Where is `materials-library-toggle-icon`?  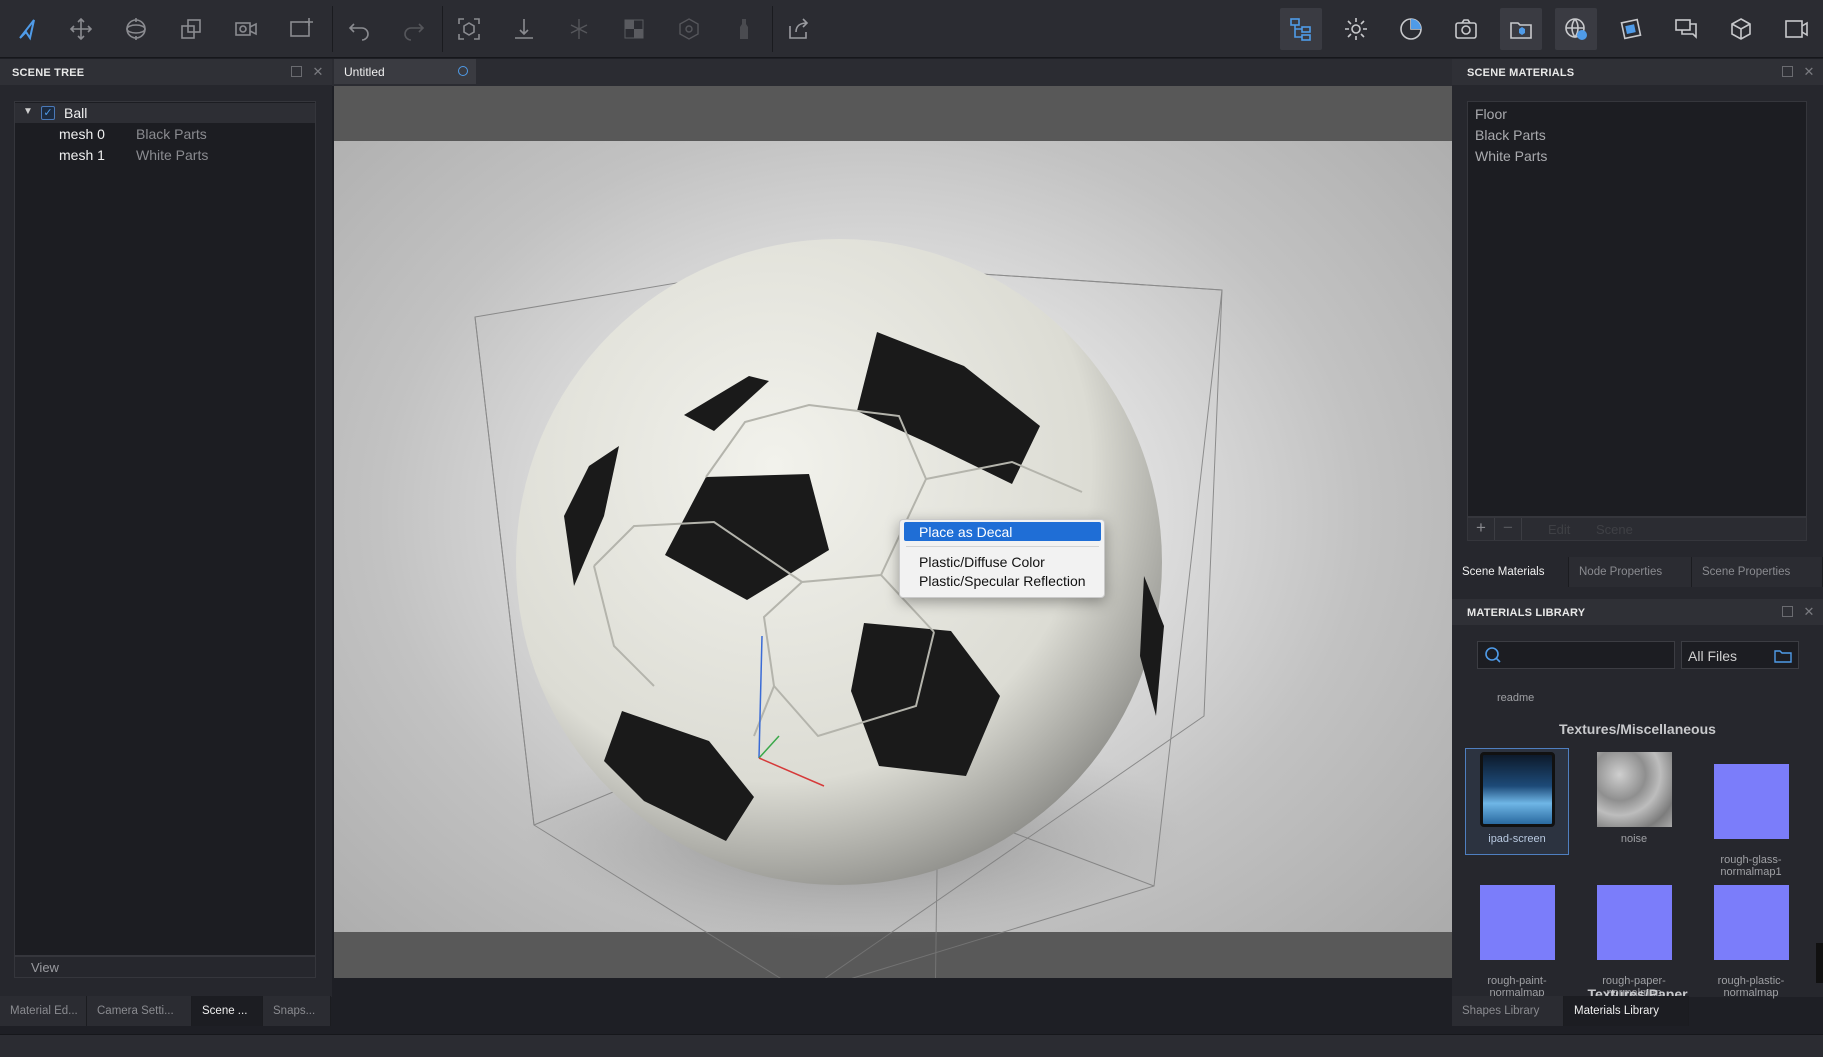
materials-library-toggle-icon is located at coordinates (1521, 29).